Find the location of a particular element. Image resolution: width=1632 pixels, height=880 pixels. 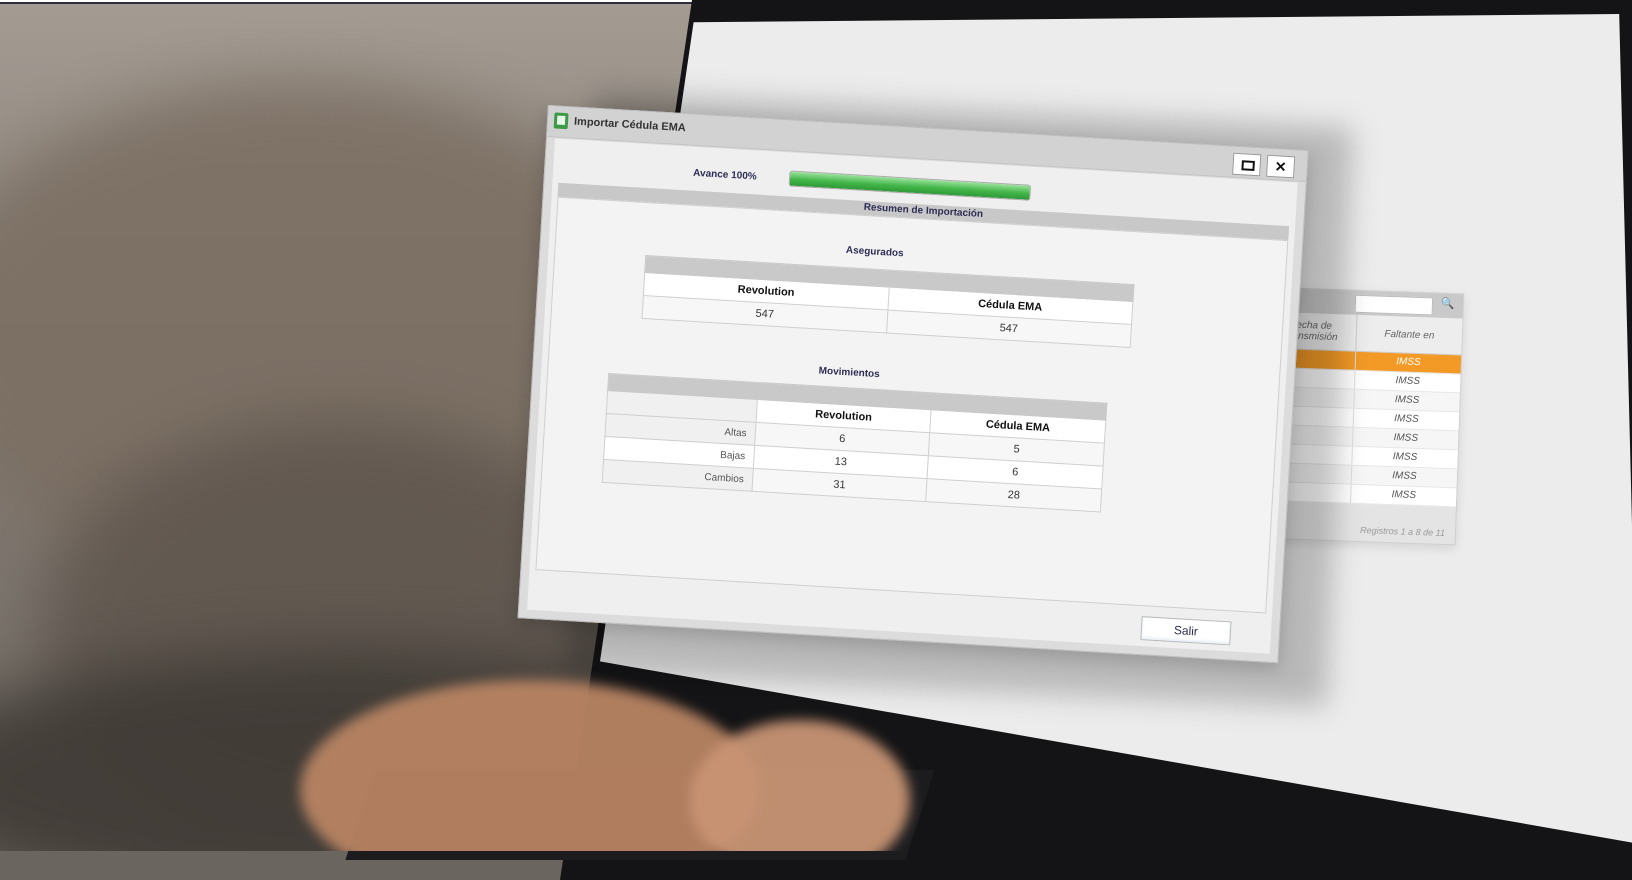

dialog-title: Importar Cédula EMA is located at coordinates (630, 125).